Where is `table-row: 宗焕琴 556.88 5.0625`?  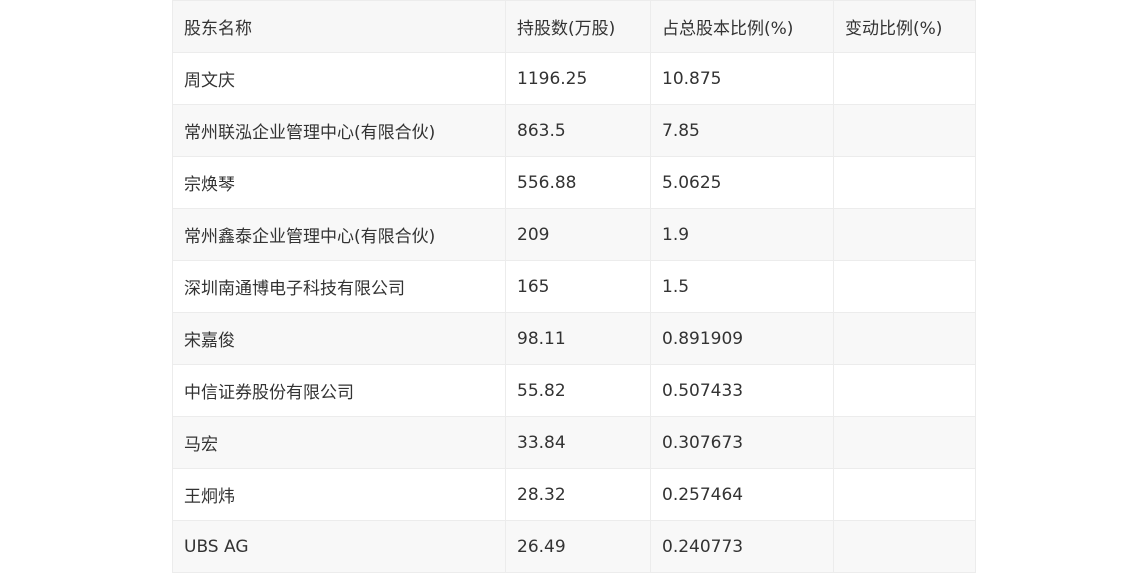
table-row: 宗焕琴 556.88 5.0625 is located at coordinates (574, 182).